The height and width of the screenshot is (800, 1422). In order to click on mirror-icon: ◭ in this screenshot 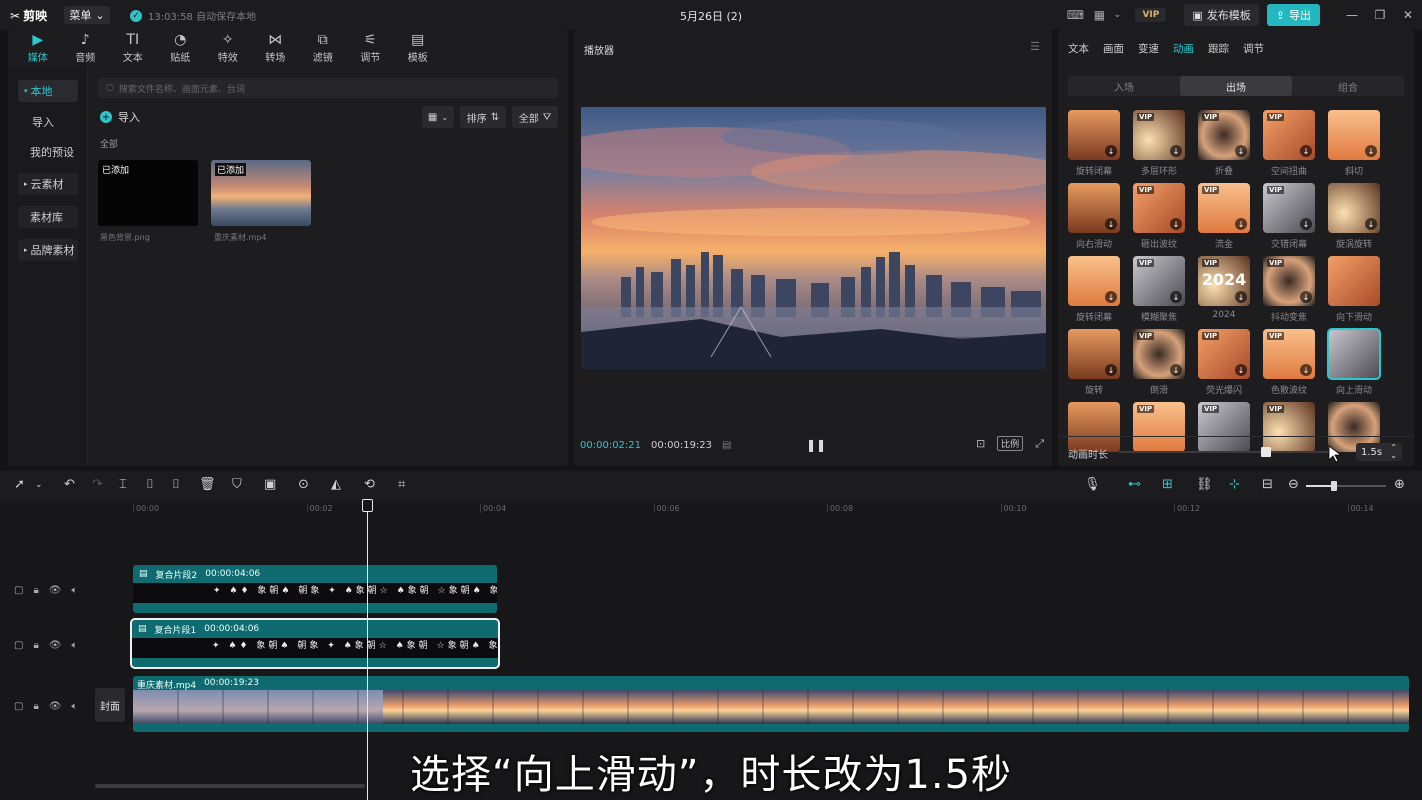, I will do `click(336, 484)`.